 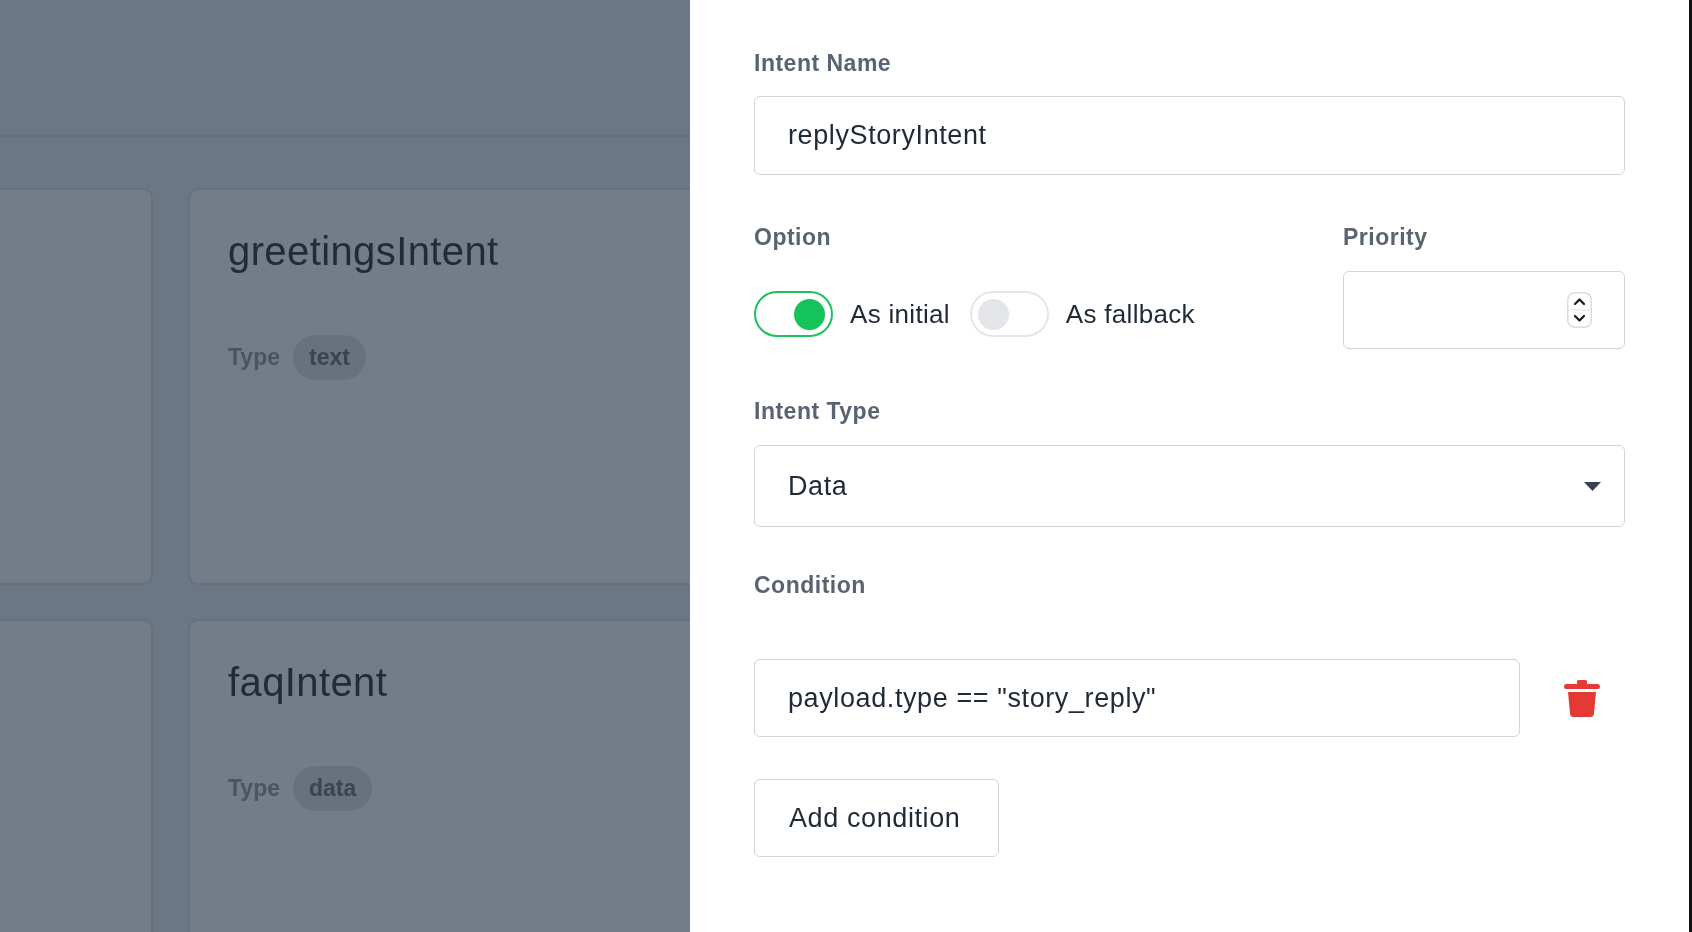 What do you see at coordinates (810, 585) in the screenshot?
I see `field-label: Condition` at bounding box center [810, 585].